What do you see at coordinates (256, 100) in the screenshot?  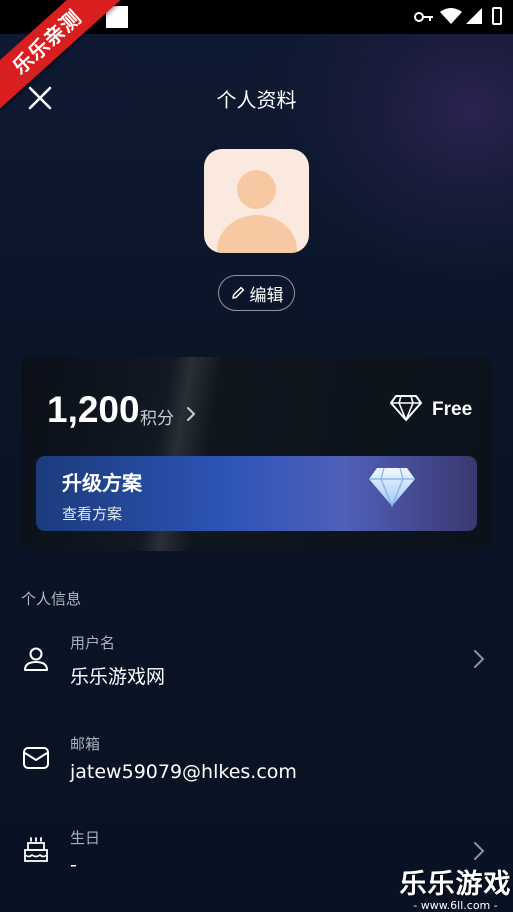 I see `page-title: 个人资料` at bounding box center [256, 100].